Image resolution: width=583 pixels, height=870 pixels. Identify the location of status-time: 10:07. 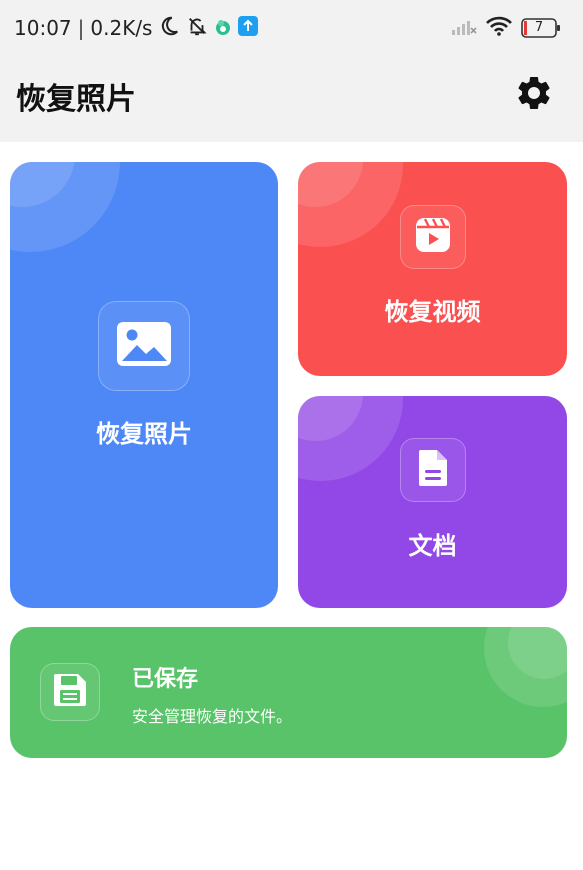
(43, 28).